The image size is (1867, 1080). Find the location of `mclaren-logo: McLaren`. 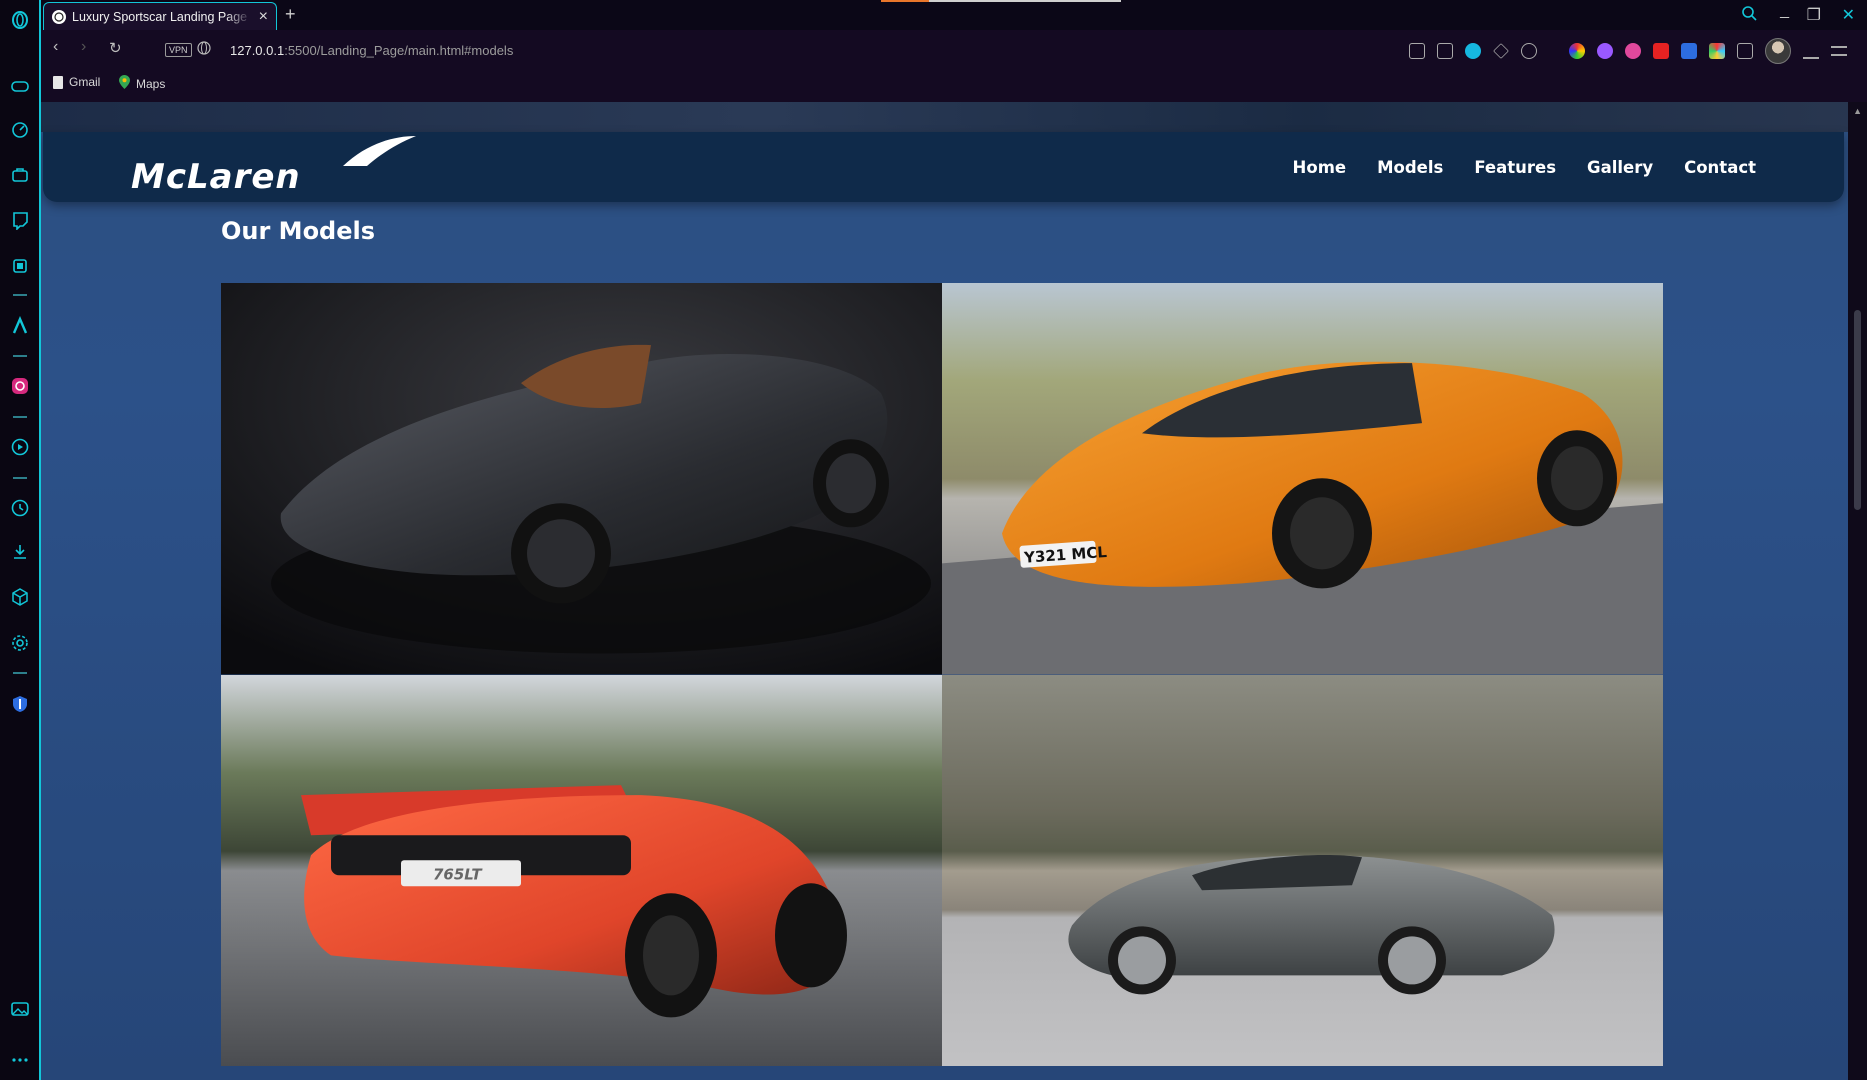

mclaren-logo: McLaren is located at coordinates (276, 169).